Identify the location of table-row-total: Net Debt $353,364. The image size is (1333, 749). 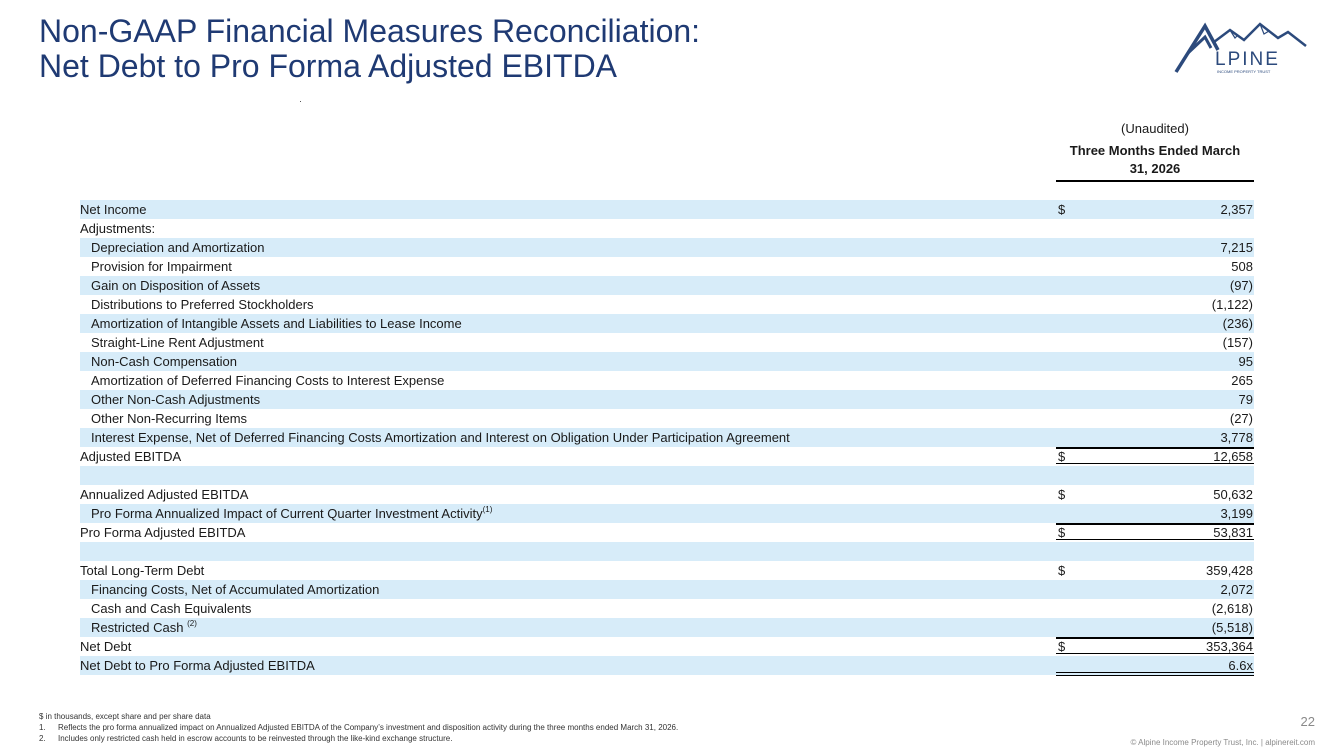
(667, 647).